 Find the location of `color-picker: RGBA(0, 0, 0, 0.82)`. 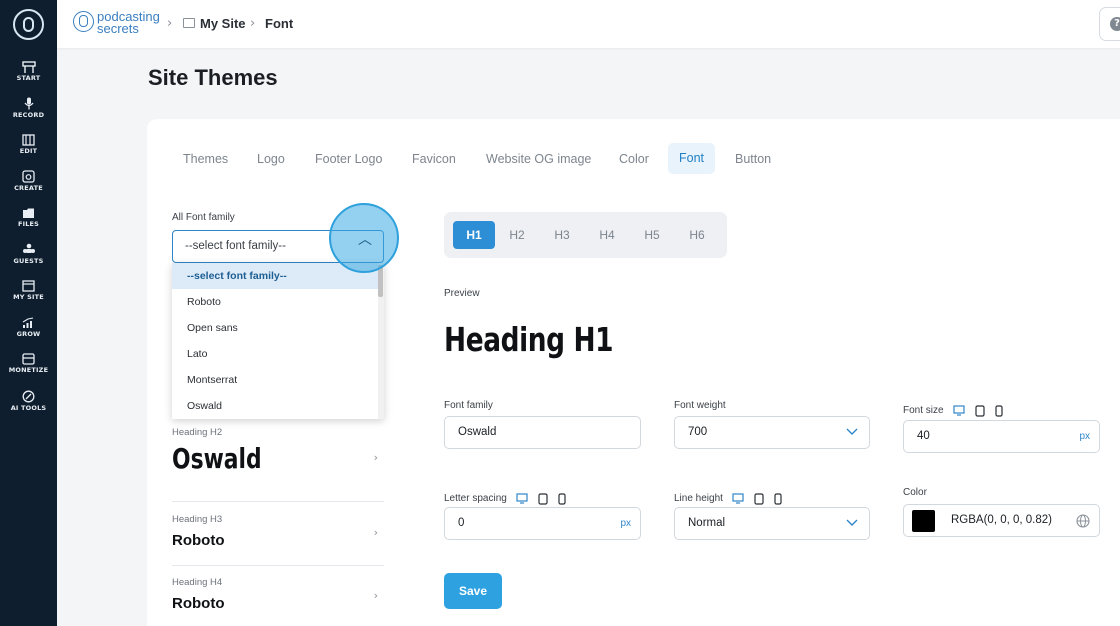

color-picker: RGBA(0, 0, 0, 0.82) is located at coordinates (1001, 520).